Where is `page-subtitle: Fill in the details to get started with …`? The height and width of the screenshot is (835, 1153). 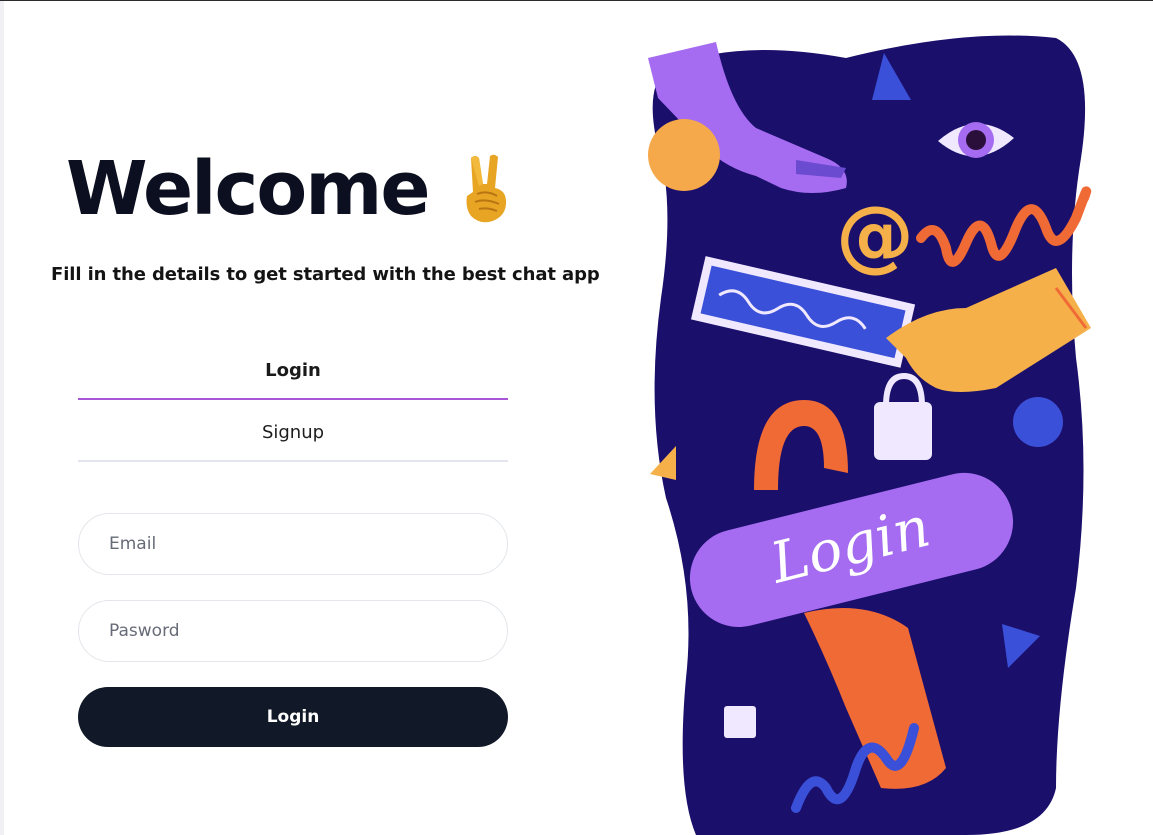
page-subtitle: Fill in the details to get started with … is located at coordinates (325, 274).